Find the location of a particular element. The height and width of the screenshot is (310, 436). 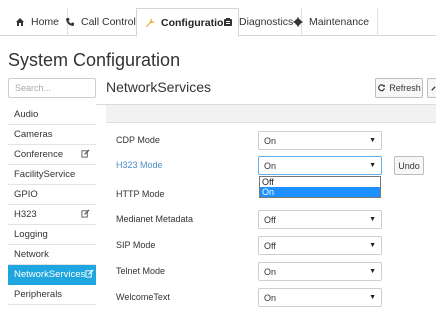

setting-row-h323-mode: H323 Mode On ▼ Undo is located at coordinates (271, 167).